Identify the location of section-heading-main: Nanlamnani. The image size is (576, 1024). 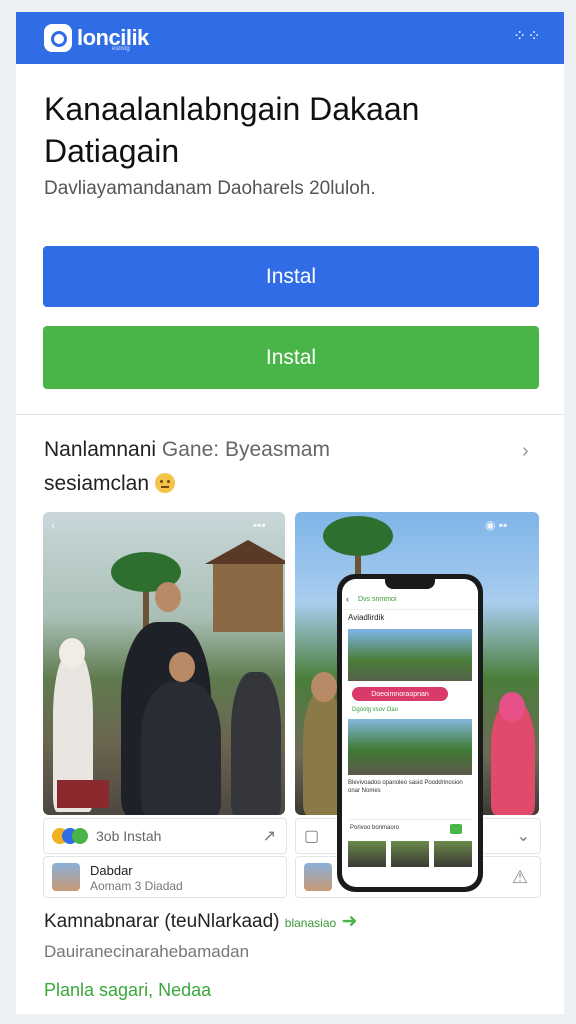
(100, 449).